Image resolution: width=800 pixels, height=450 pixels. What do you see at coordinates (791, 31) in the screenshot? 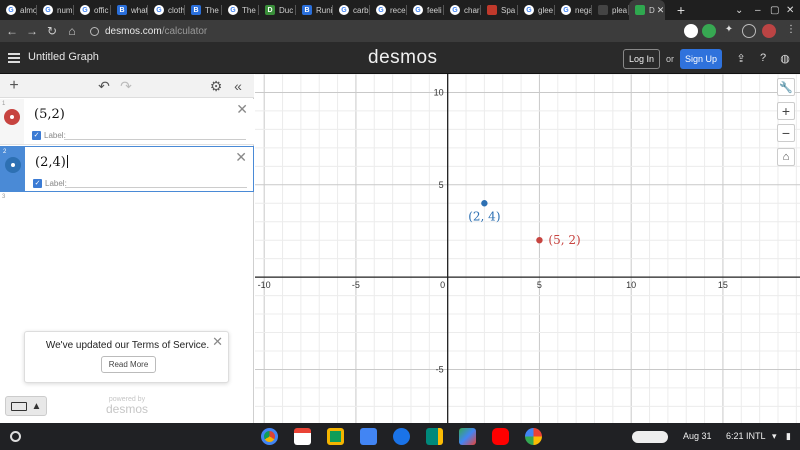
I see `browser-menu-icon: ⋮` at bounding box center [791, 31].